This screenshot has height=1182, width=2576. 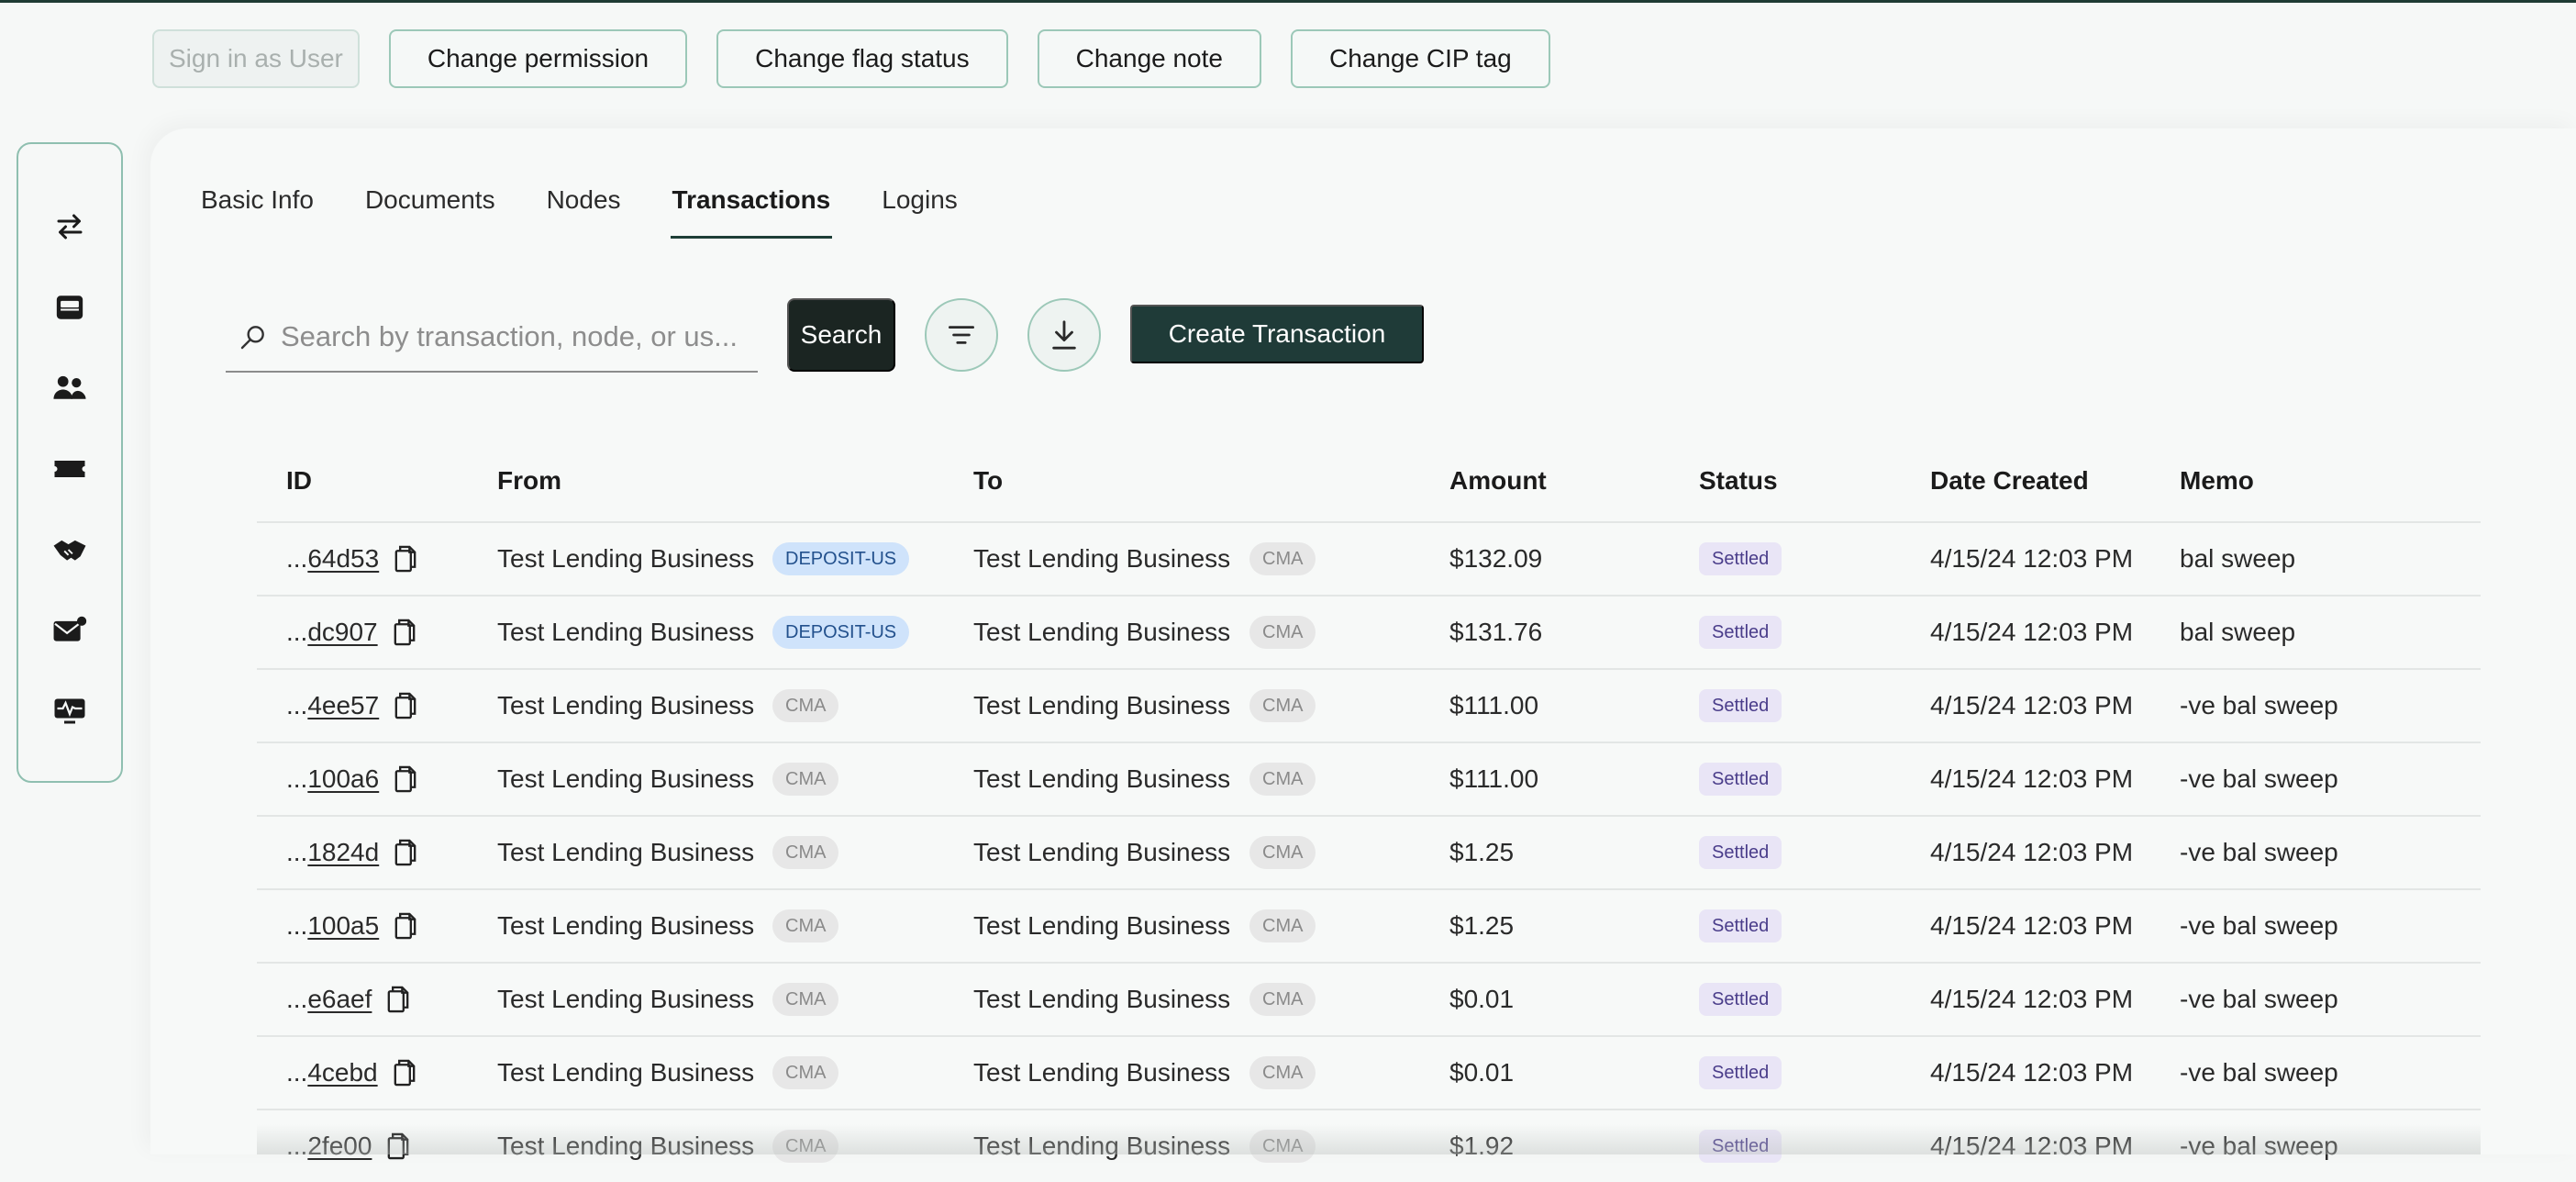 What do you see at coordinates (920, 209) in the screenshot?
I see `tab-logins: Logins` at bounding box center [920, 209].